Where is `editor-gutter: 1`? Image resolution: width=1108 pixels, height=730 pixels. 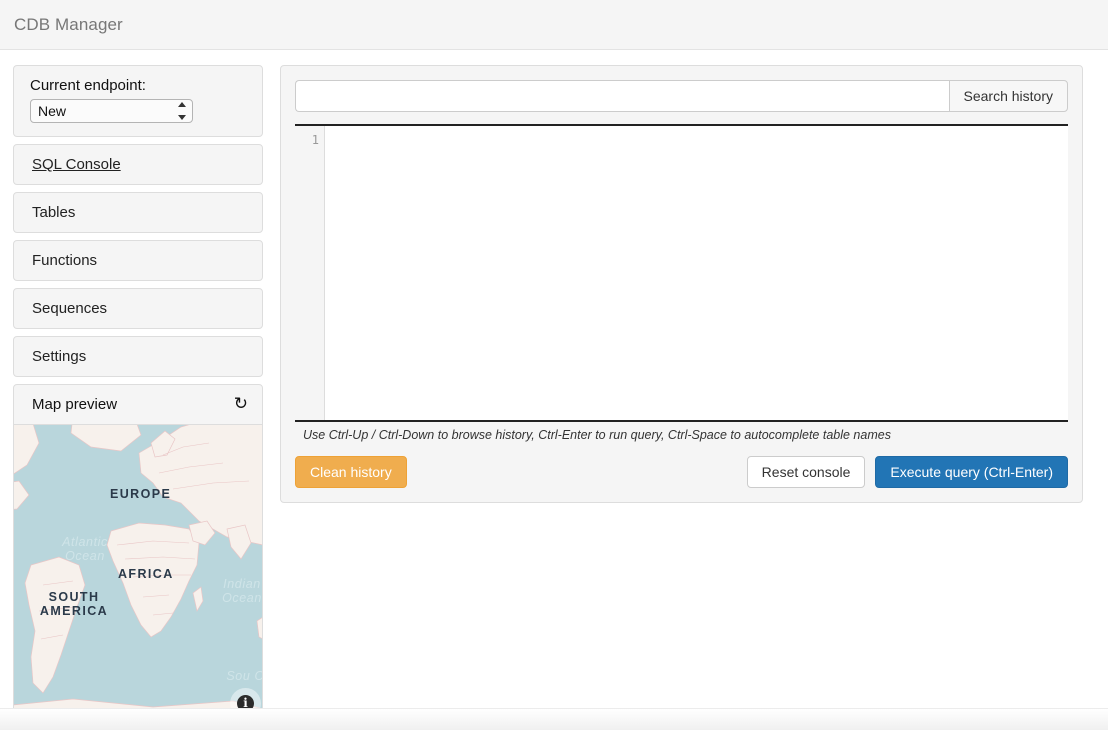
editor-gutter: 1 is located at coordinates (310, 273).